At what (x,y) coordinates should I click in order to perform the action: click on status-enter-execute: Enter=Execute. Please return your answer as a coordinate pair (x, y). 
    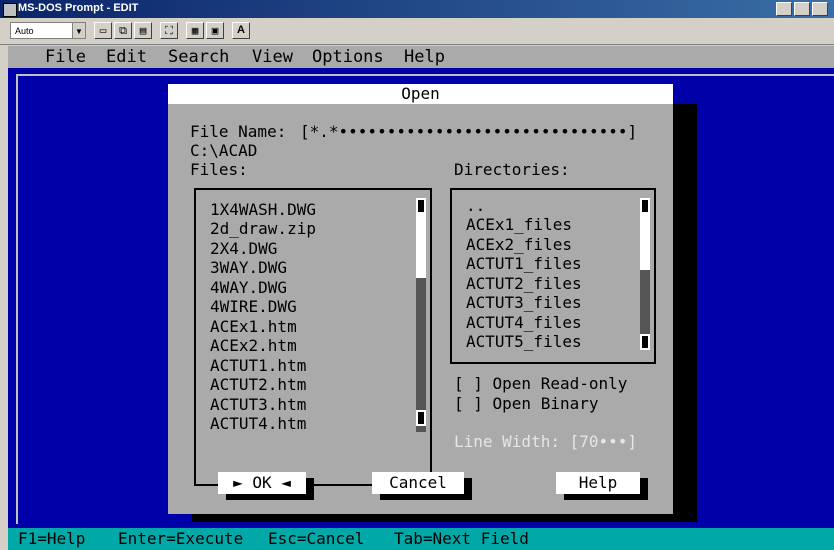
    Looking at the image, I should click on (181, 538).